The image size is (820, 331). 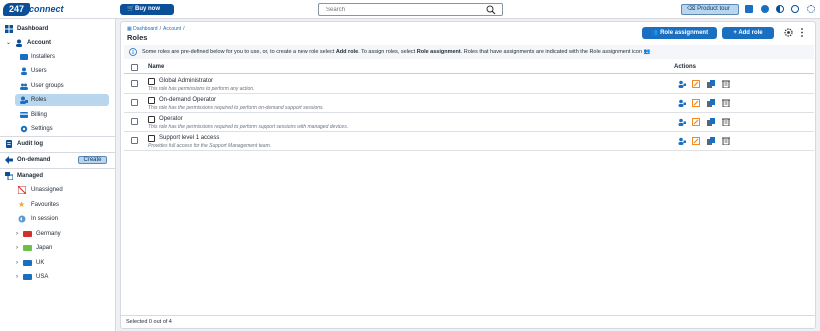 What do you see at coordinates (491, 10) in the screenshot?
I see `search-icon` at bounding box center [491, 10].